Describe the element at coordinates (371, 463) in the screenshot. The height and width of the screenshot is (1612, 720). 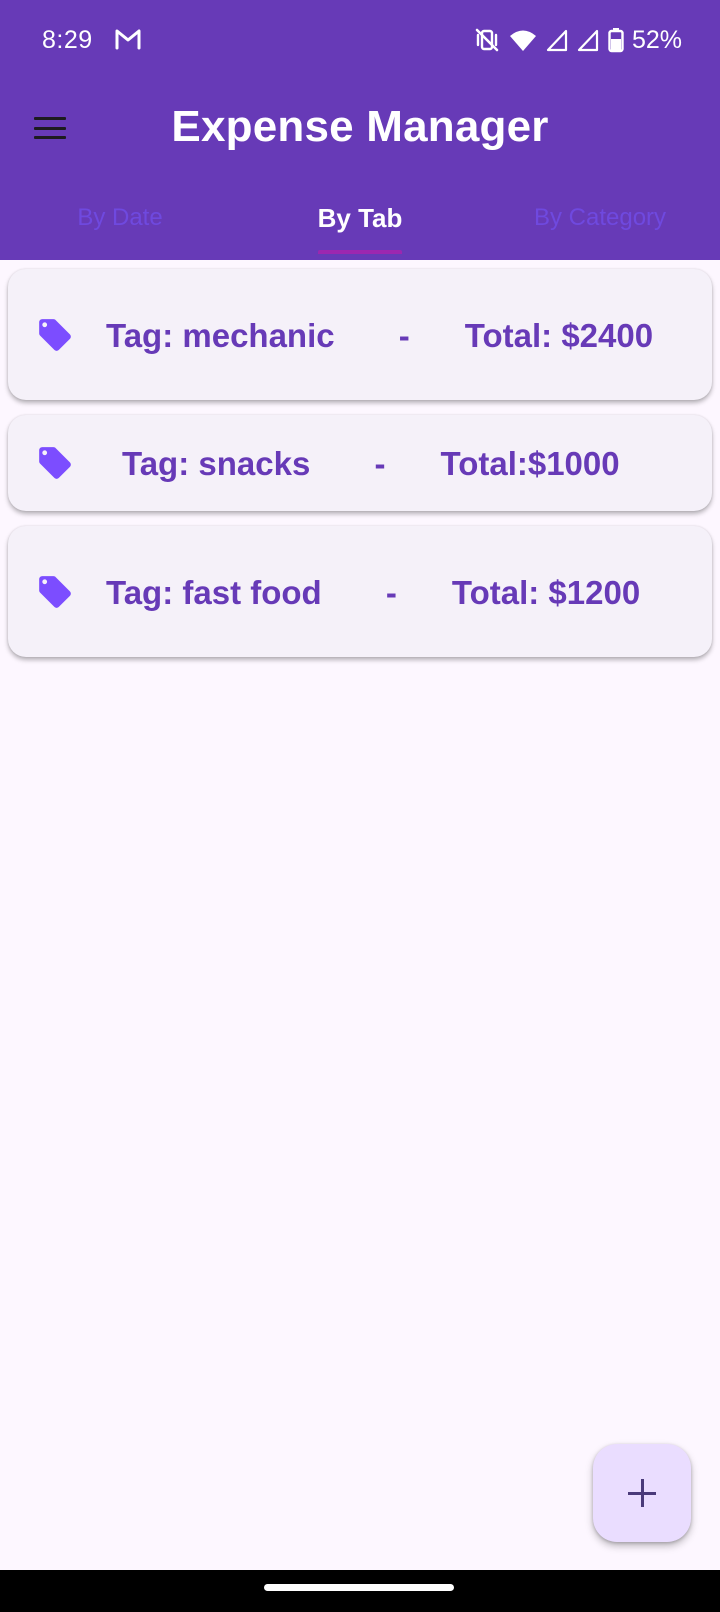
I see `list-item-label: Tag: snacks - Total:$1000` at that location.